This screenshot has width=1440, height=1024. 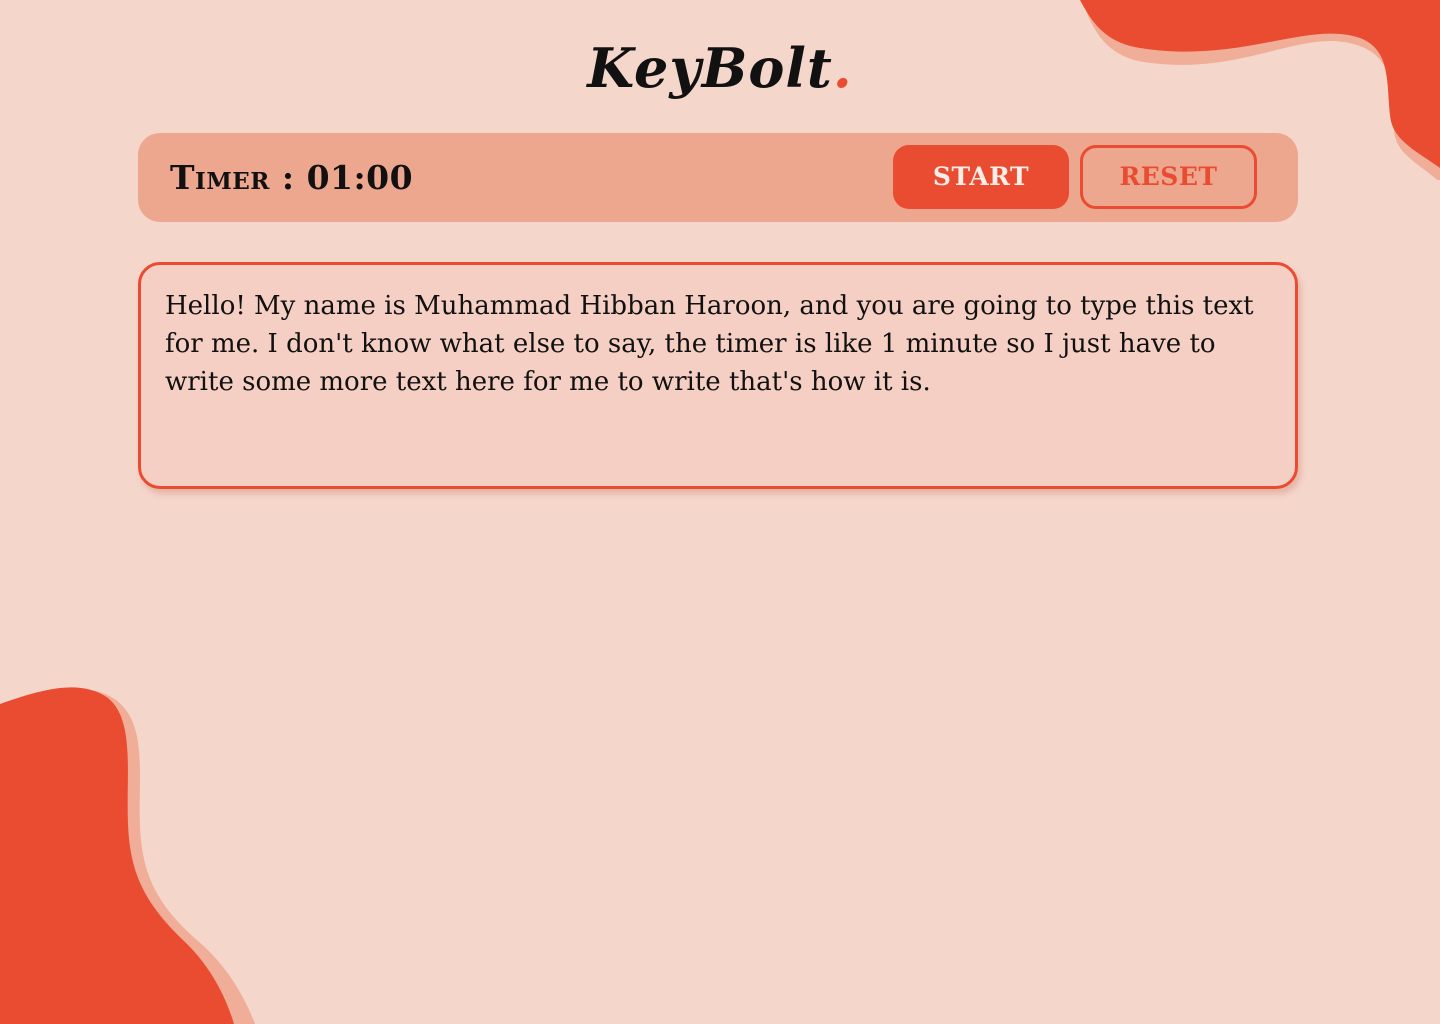 What do you see at coordinates (718, 177) in the screenshot?
I see `timer-bar: Timer : 01:00 START RESET` at bounding box center [718, 177].